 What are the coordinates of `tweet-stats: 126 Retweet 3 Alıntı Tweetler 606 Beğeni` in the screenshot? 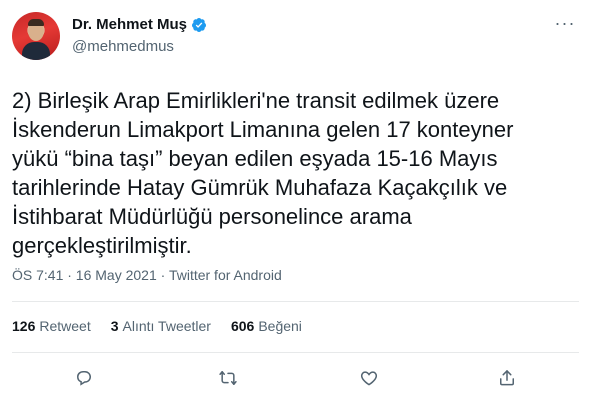 It's located at (167, 326).